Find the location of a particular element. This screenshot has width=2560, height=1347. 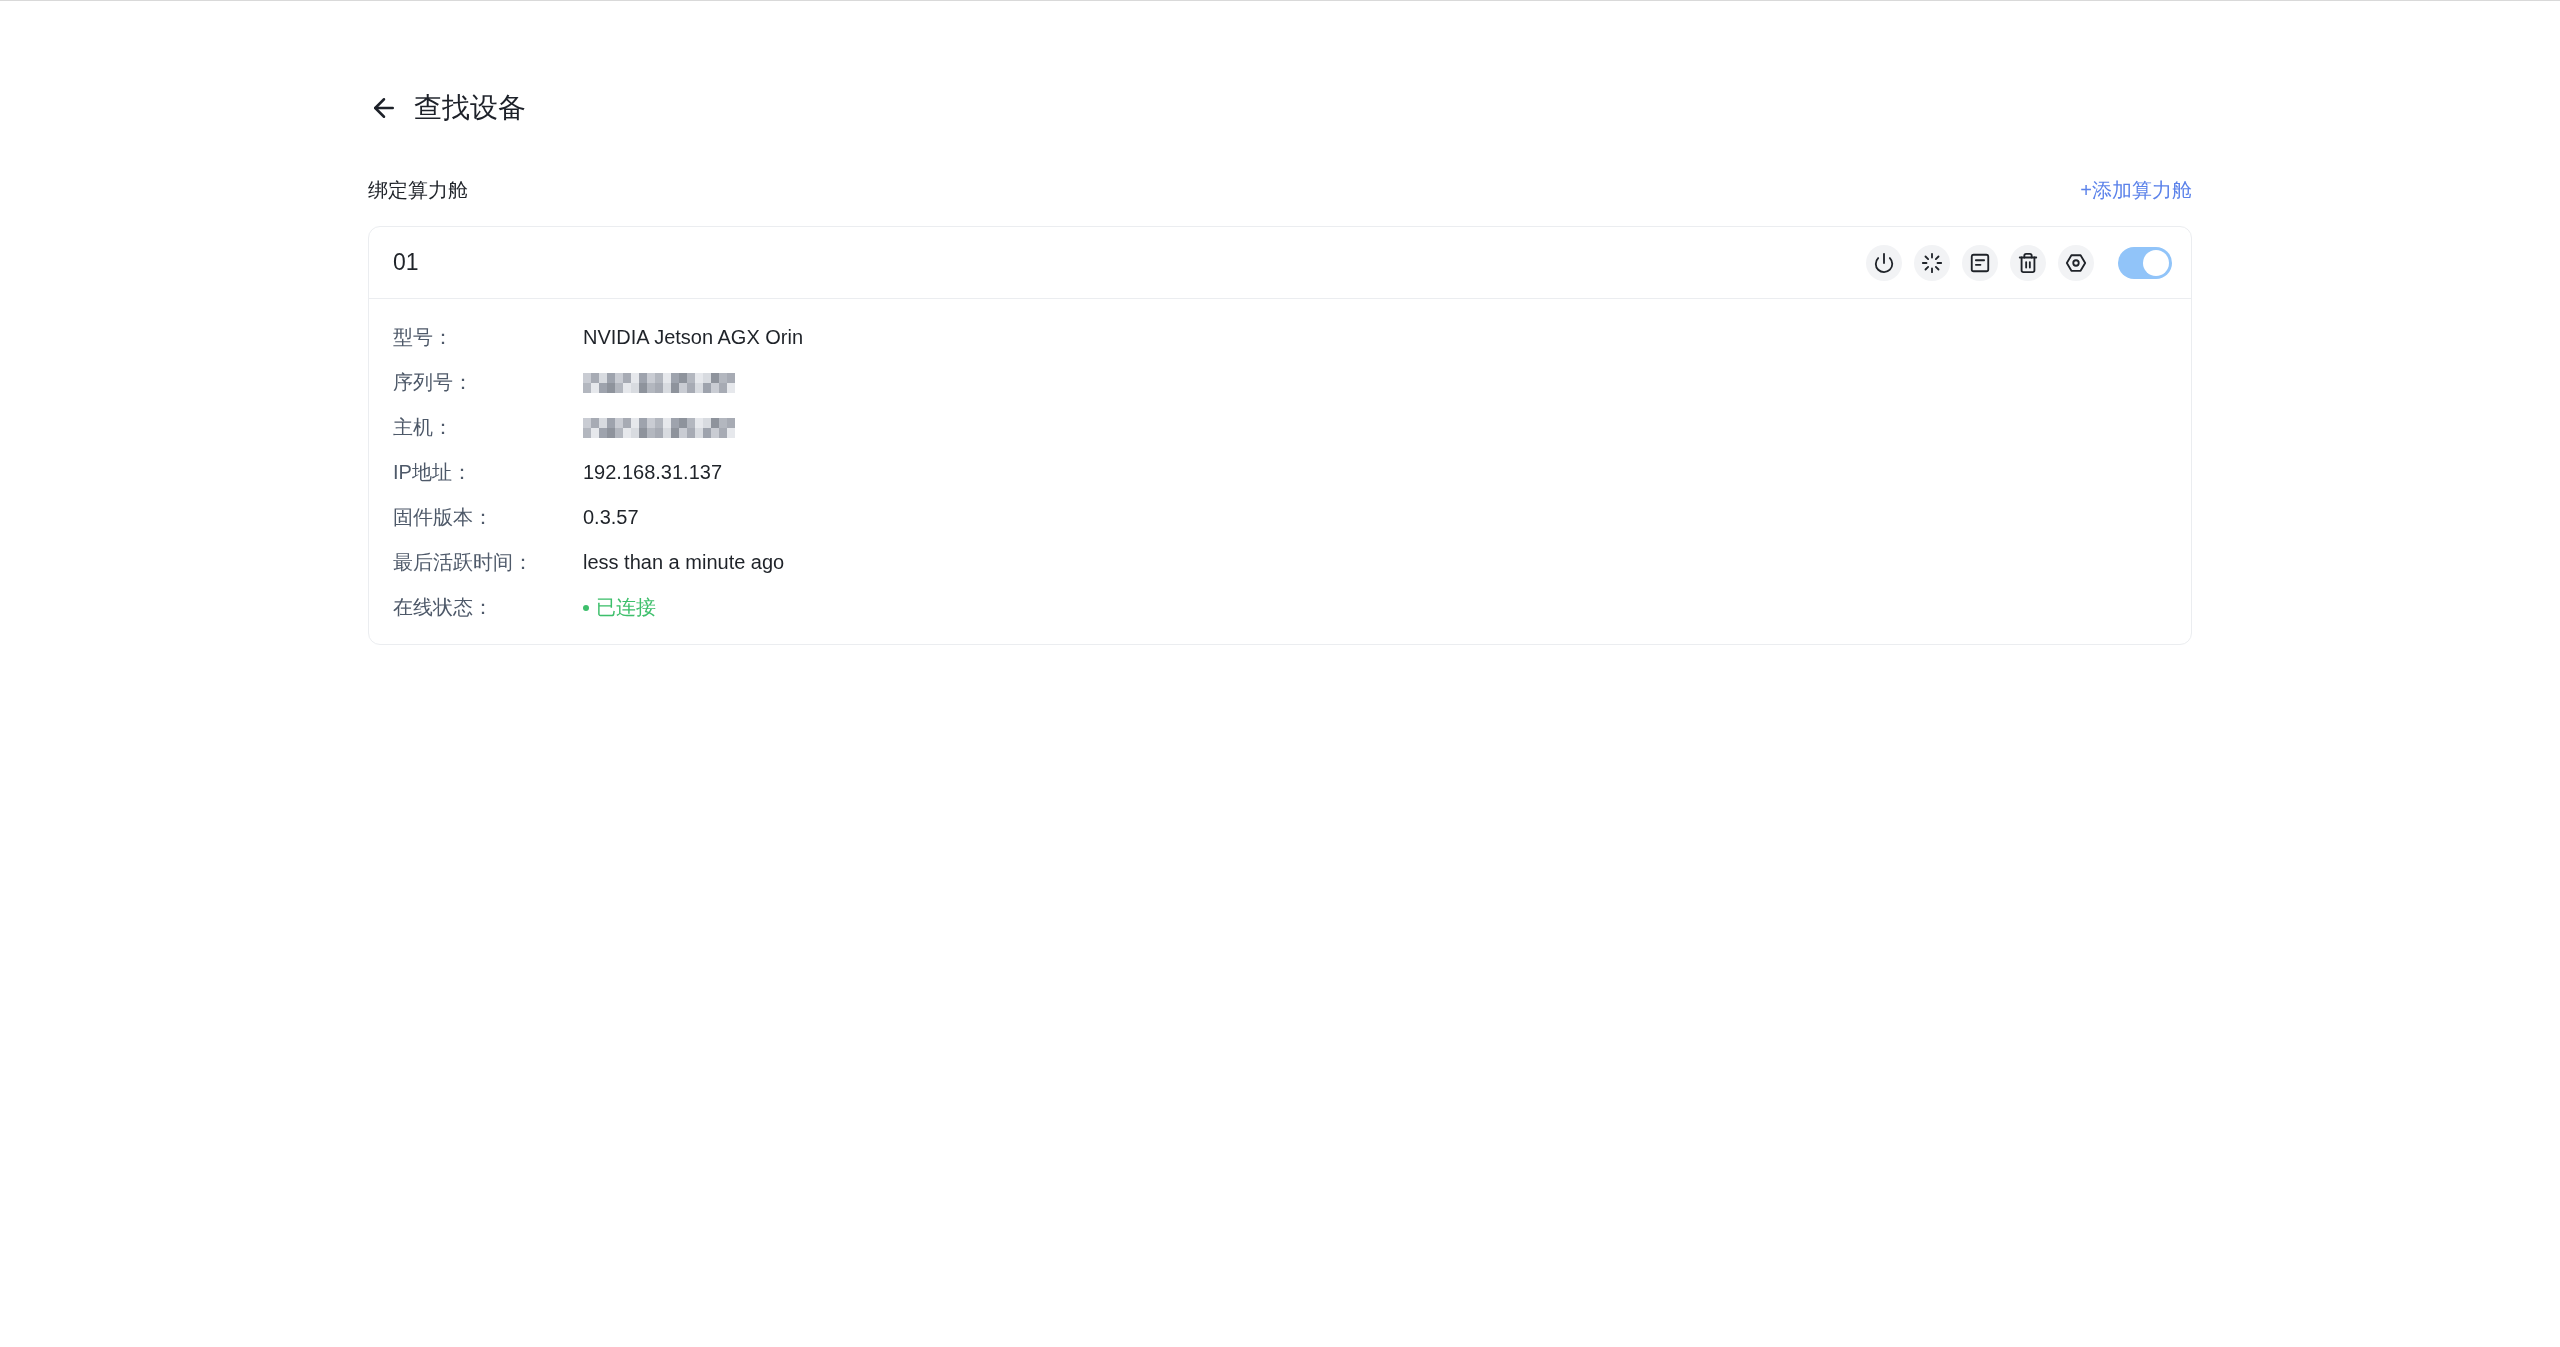

field-label: 序列号： is located at coordinates (433, 382).